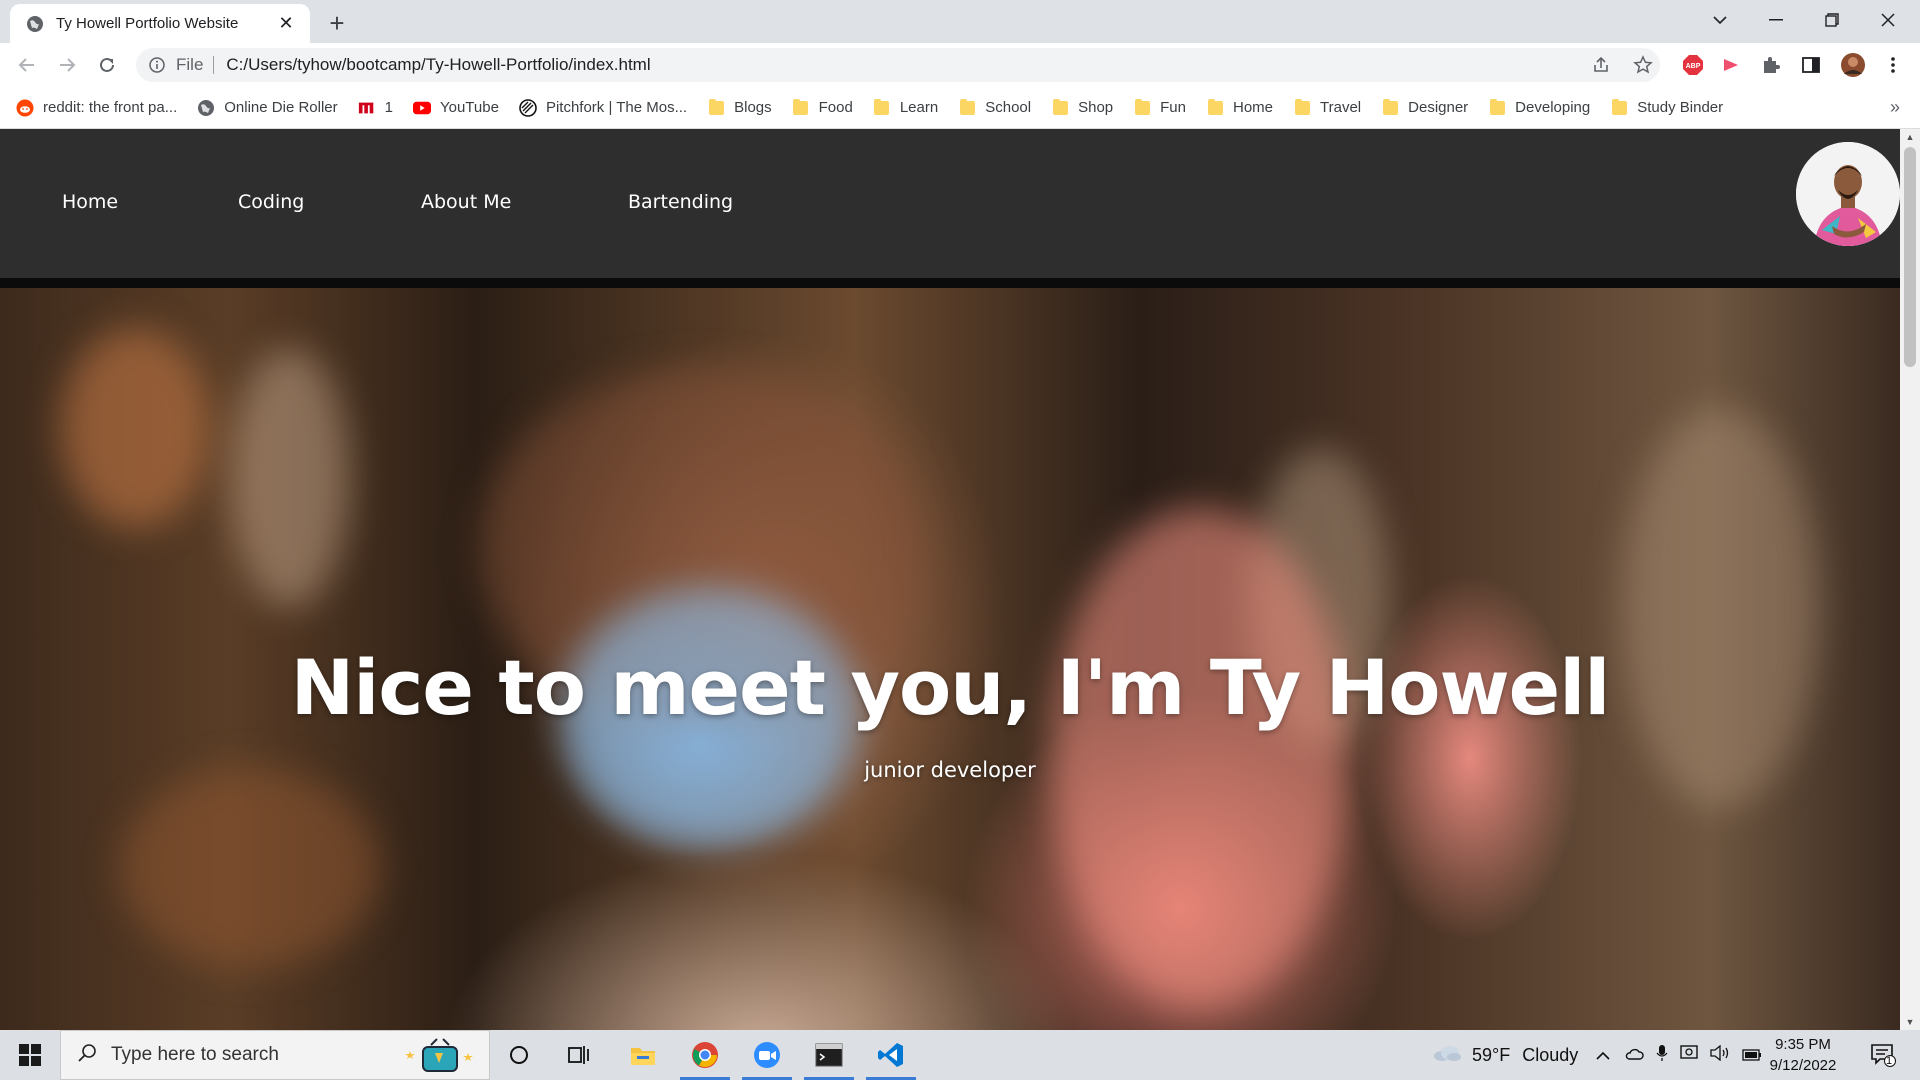  Describe the element at coordinates (337, 23) in the screenshot. I see `new-tab-button: +` at that location.